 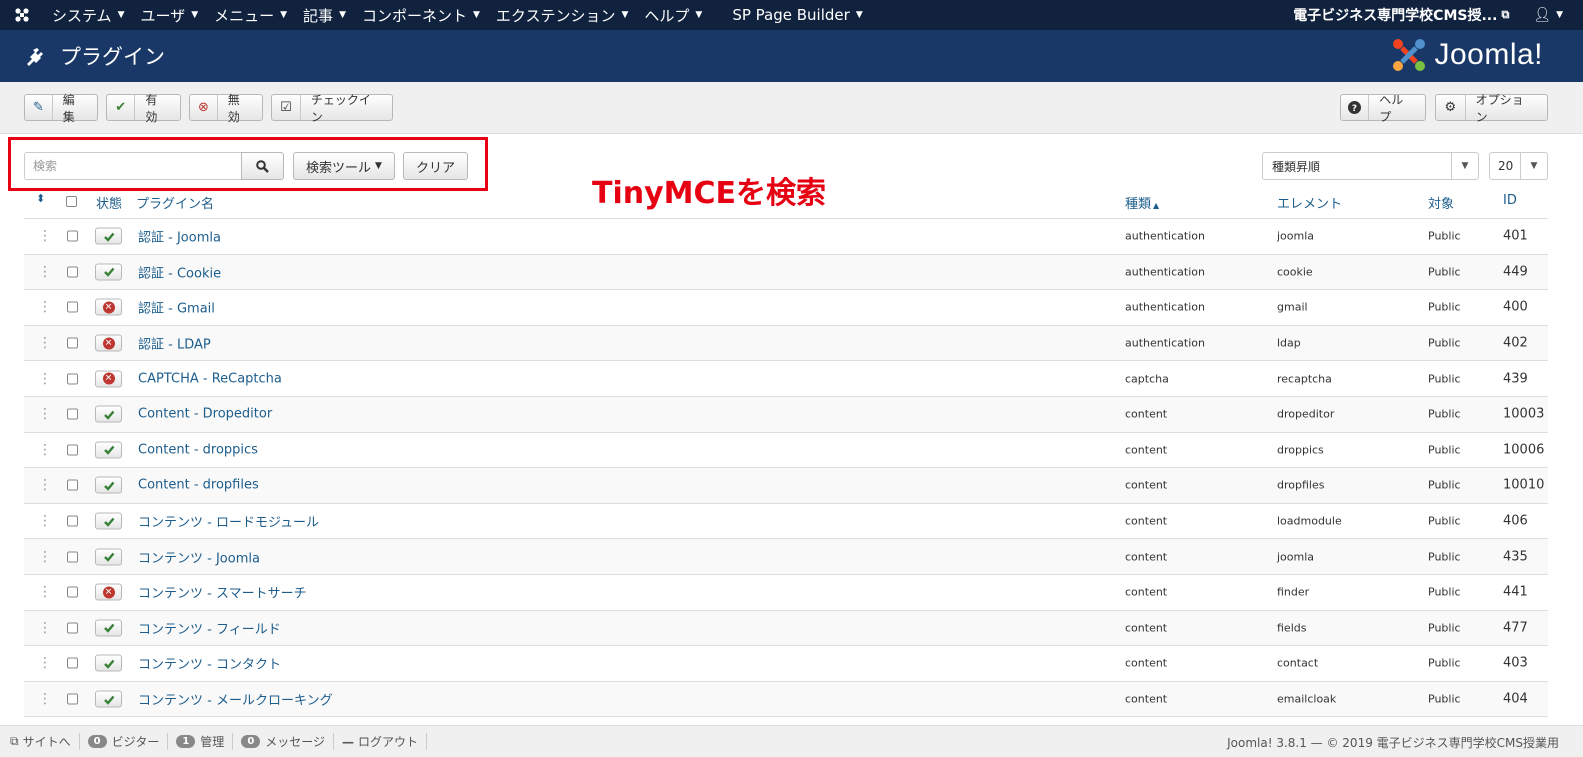 I want to click on annotation-highlight-box, so click(x=248, y=164).